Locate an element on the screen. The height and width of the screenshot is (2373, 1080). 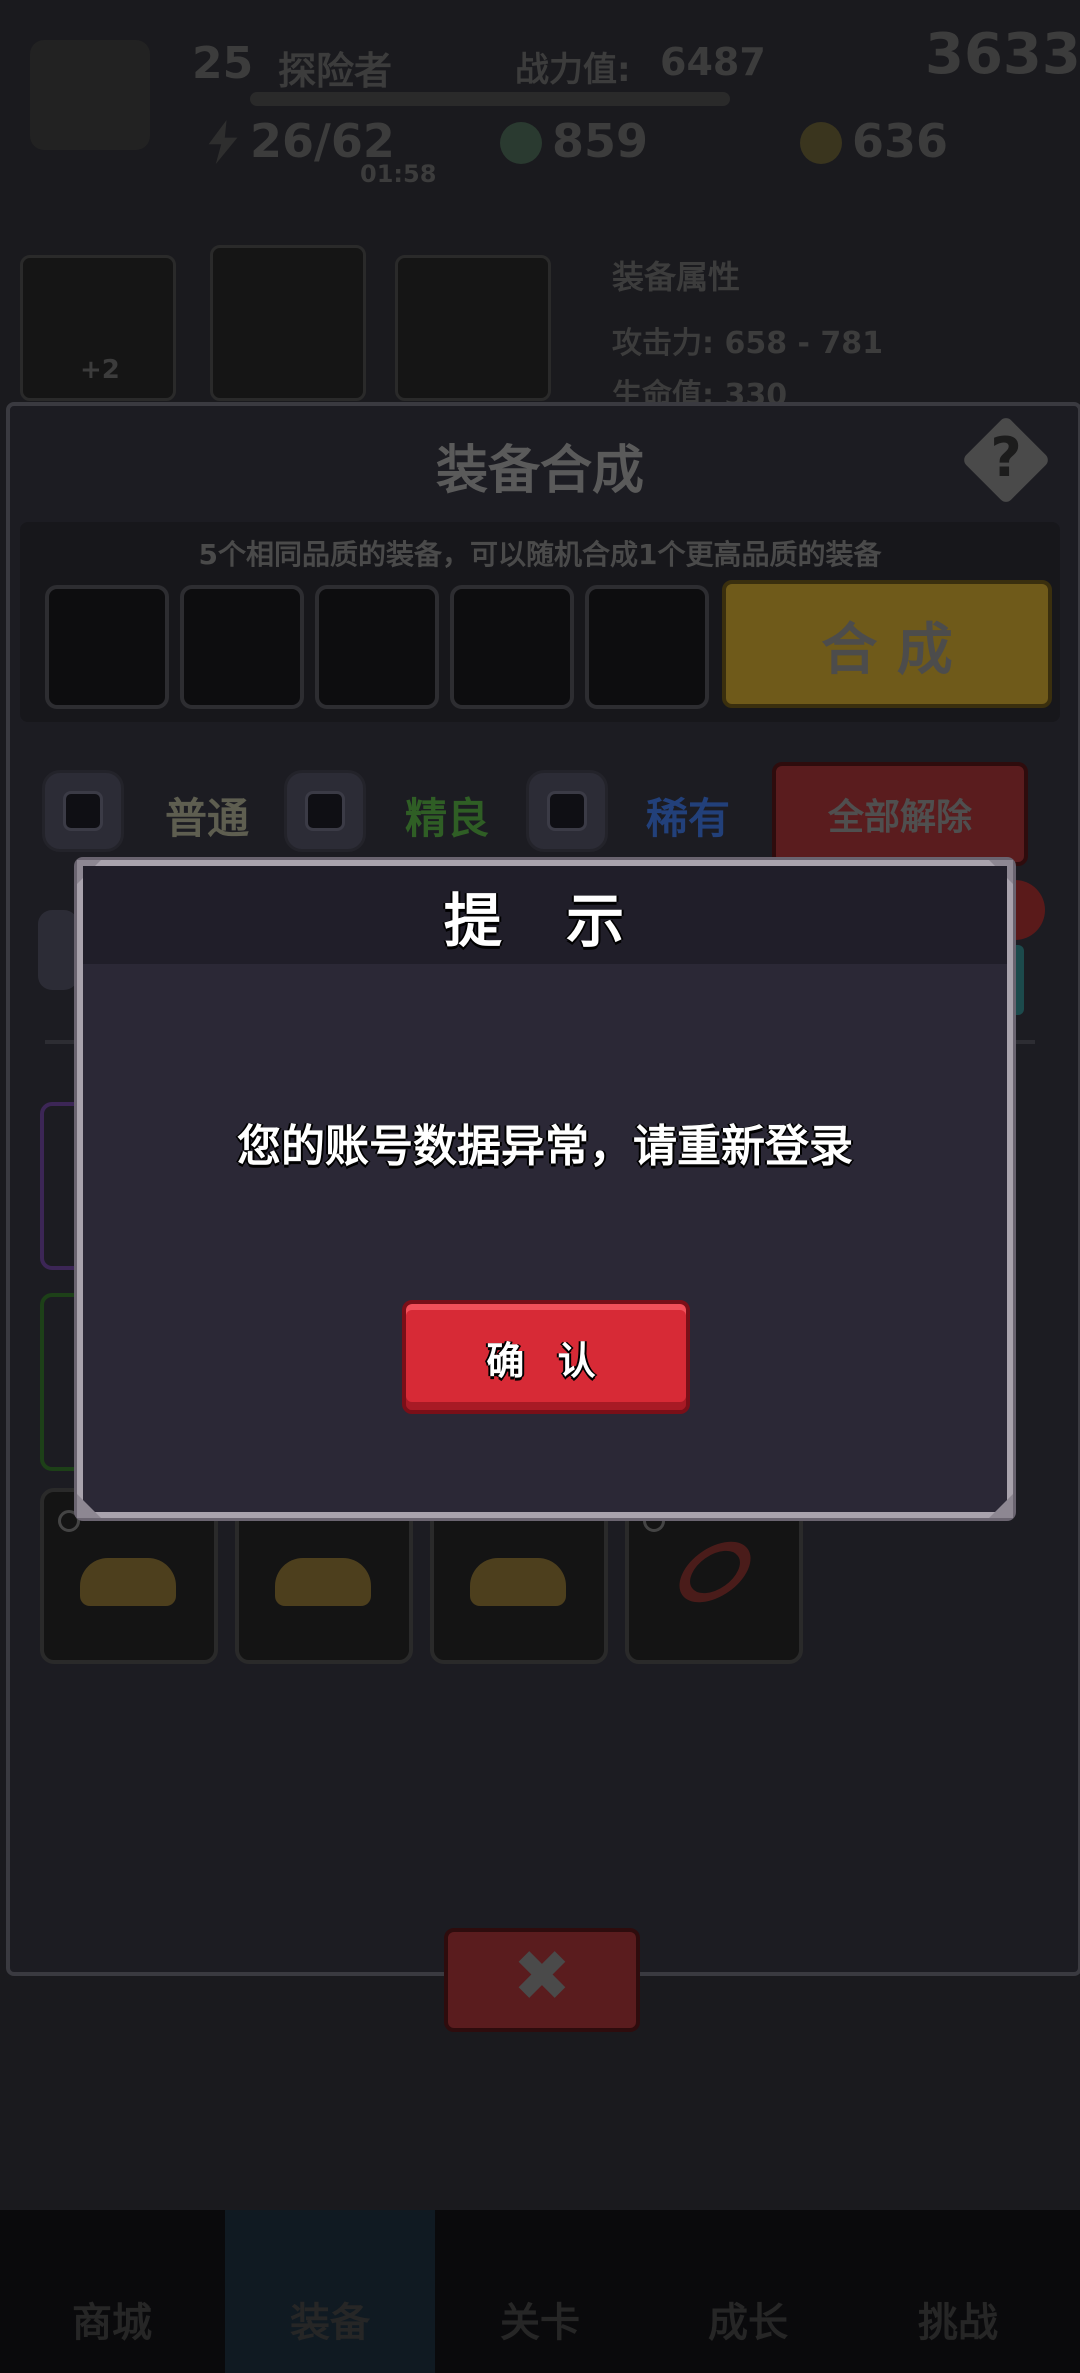
power-value: 6487 is located at coordinates (713, 62).